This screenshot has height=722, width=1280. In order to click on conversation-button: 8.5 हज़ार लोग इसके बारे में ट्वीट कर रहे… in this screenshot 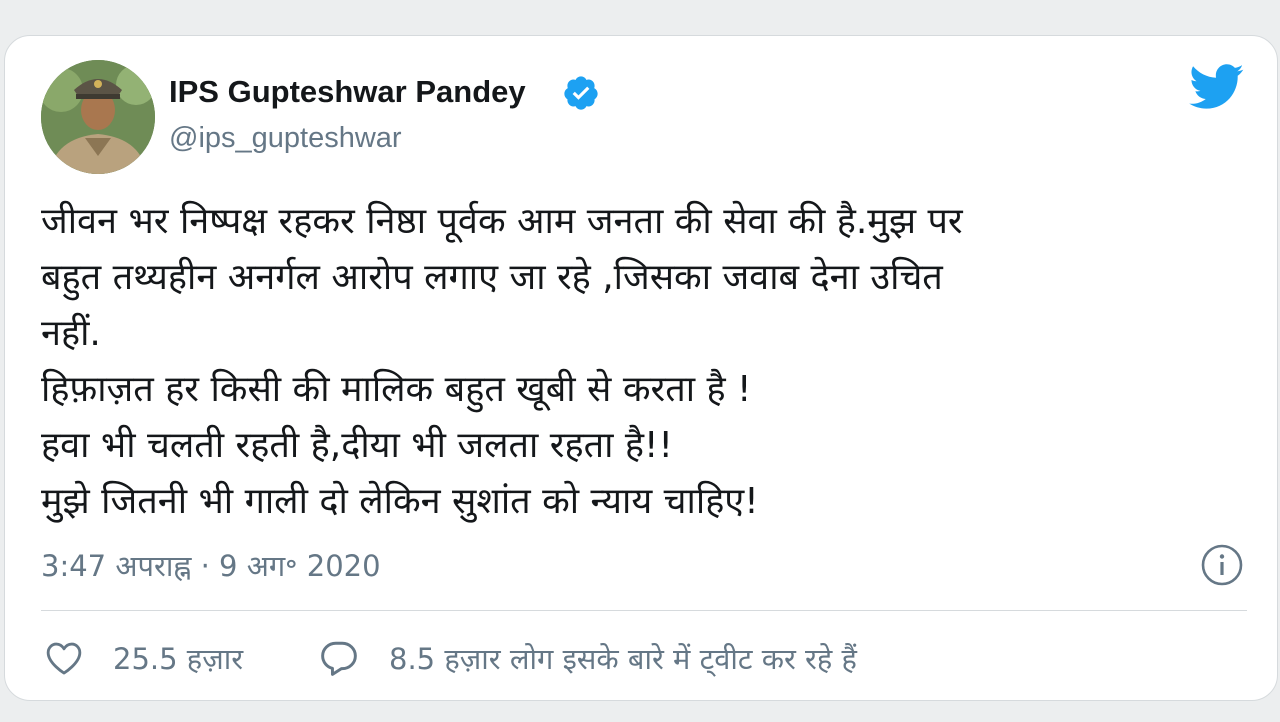, I will do `click(588, 658)`.